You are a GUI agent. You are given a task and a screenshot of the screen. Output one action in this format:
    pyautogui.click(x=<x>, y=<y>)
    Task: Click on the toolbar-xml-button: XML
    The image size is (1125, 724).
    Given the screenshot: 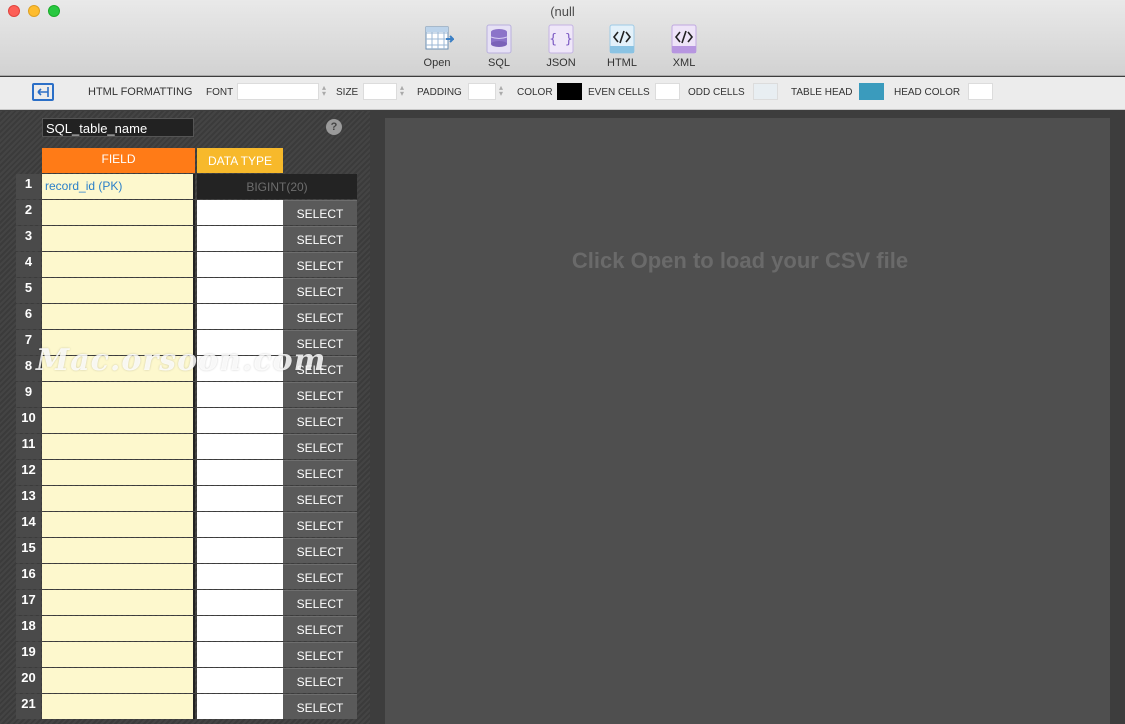 What is the action you would take?
    pyautogui.click(x=684, y=46)
    